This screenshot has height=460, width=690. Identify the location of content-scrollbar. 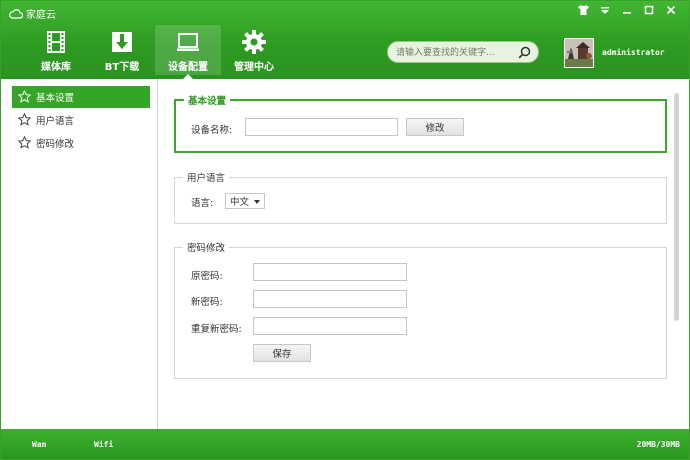
(676, 207).